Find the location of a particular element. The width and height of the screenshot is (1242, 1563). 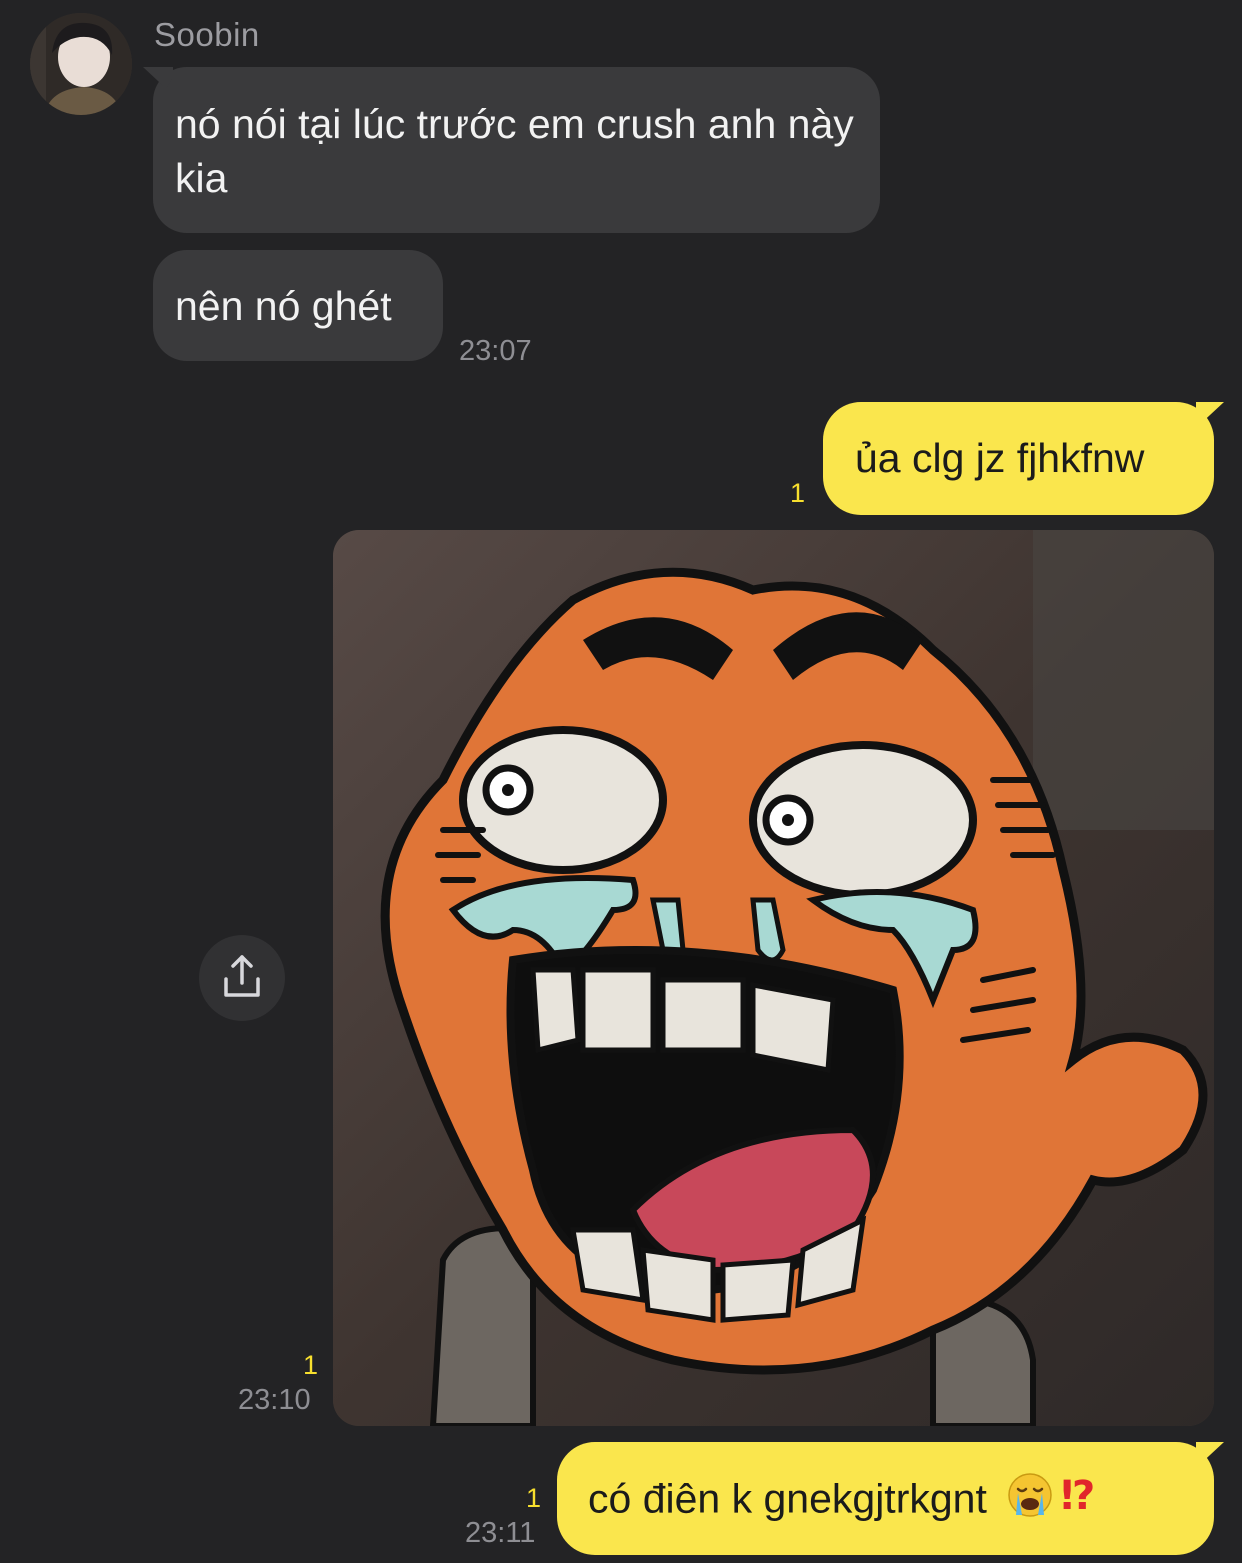

crying-emoji-icon: ! ? is located at coordinates (1055, 1501).